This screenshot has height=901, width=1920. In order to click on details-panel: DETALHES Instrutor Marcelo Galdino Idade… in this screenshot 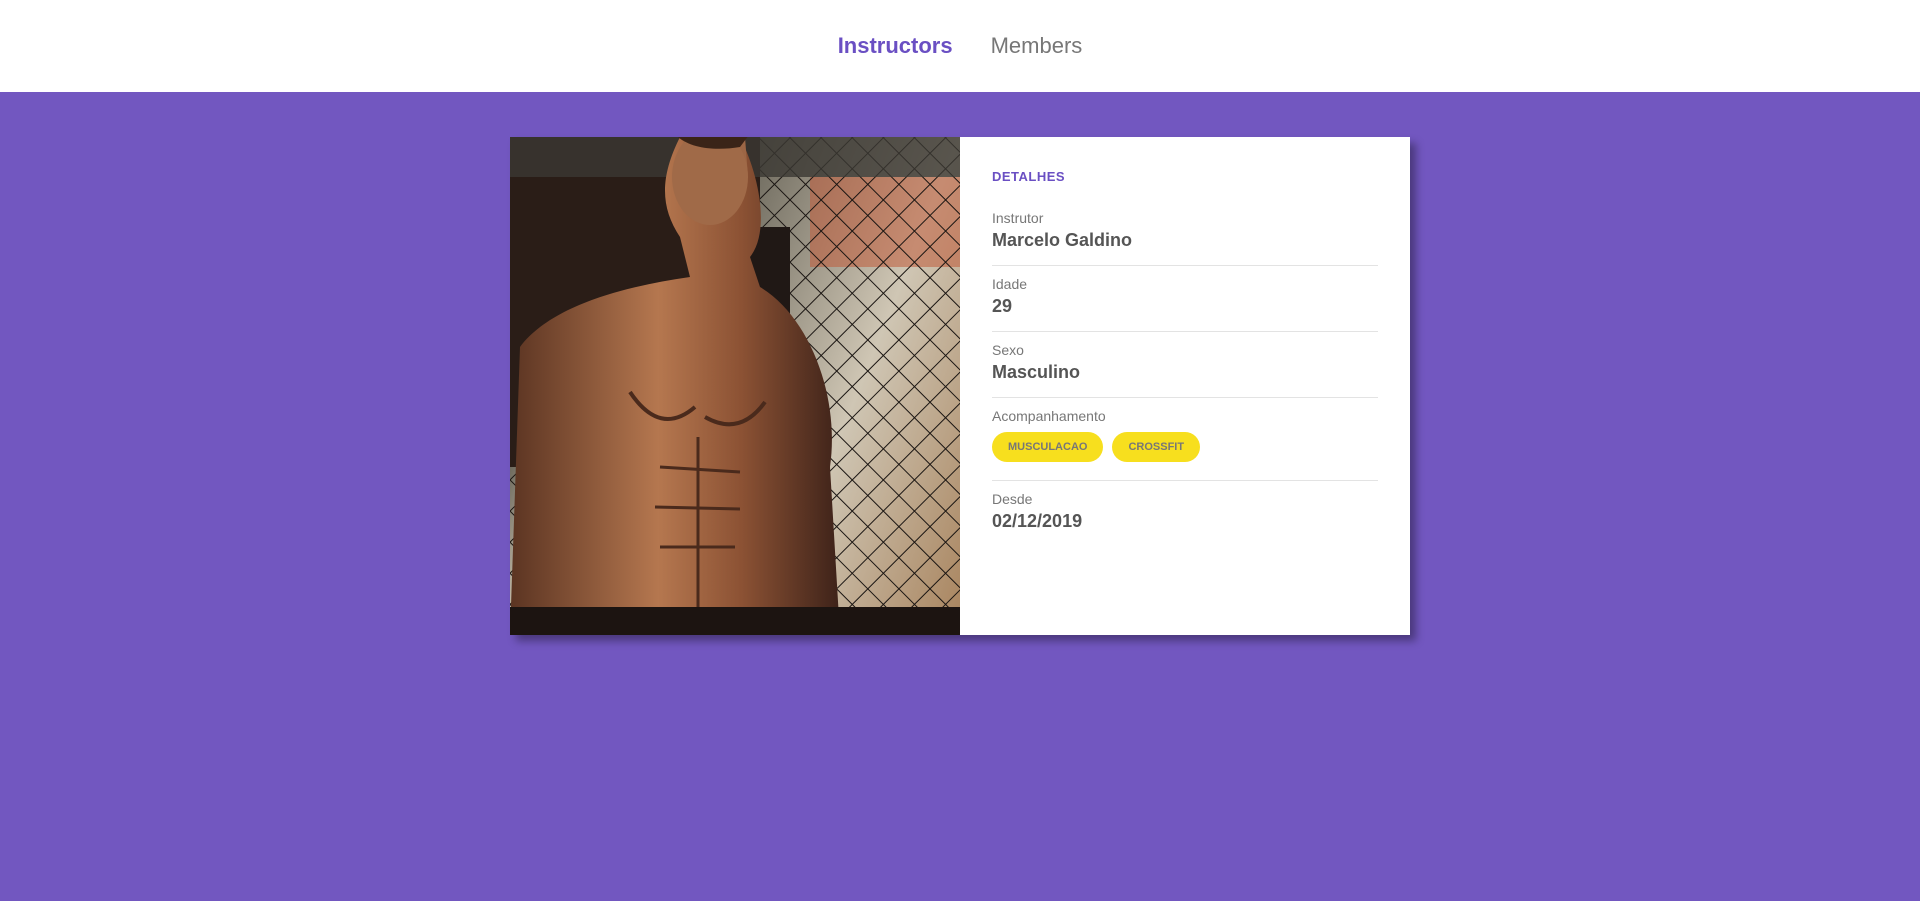, I will do `click(1185, 386)`.